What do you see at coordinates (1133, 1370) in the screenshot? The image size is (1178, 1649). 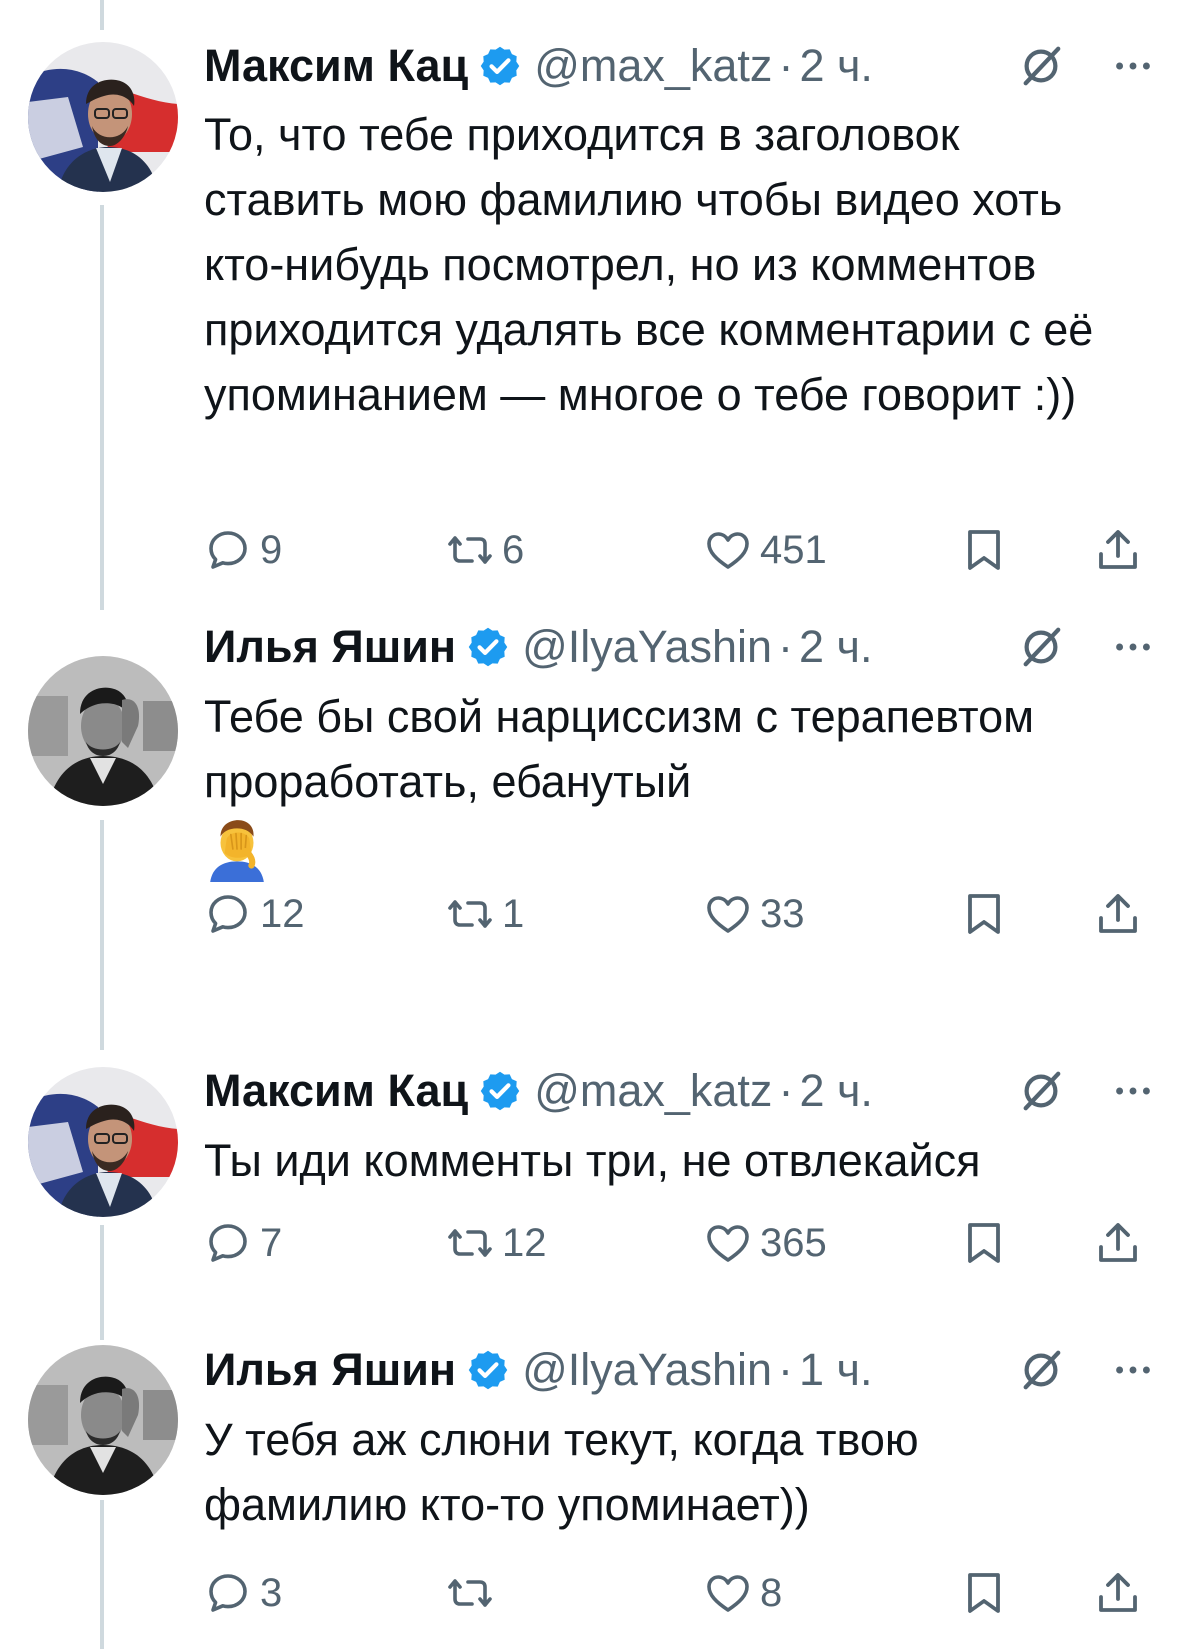 I see `more-icon` at bounding box center [1133, 1370].